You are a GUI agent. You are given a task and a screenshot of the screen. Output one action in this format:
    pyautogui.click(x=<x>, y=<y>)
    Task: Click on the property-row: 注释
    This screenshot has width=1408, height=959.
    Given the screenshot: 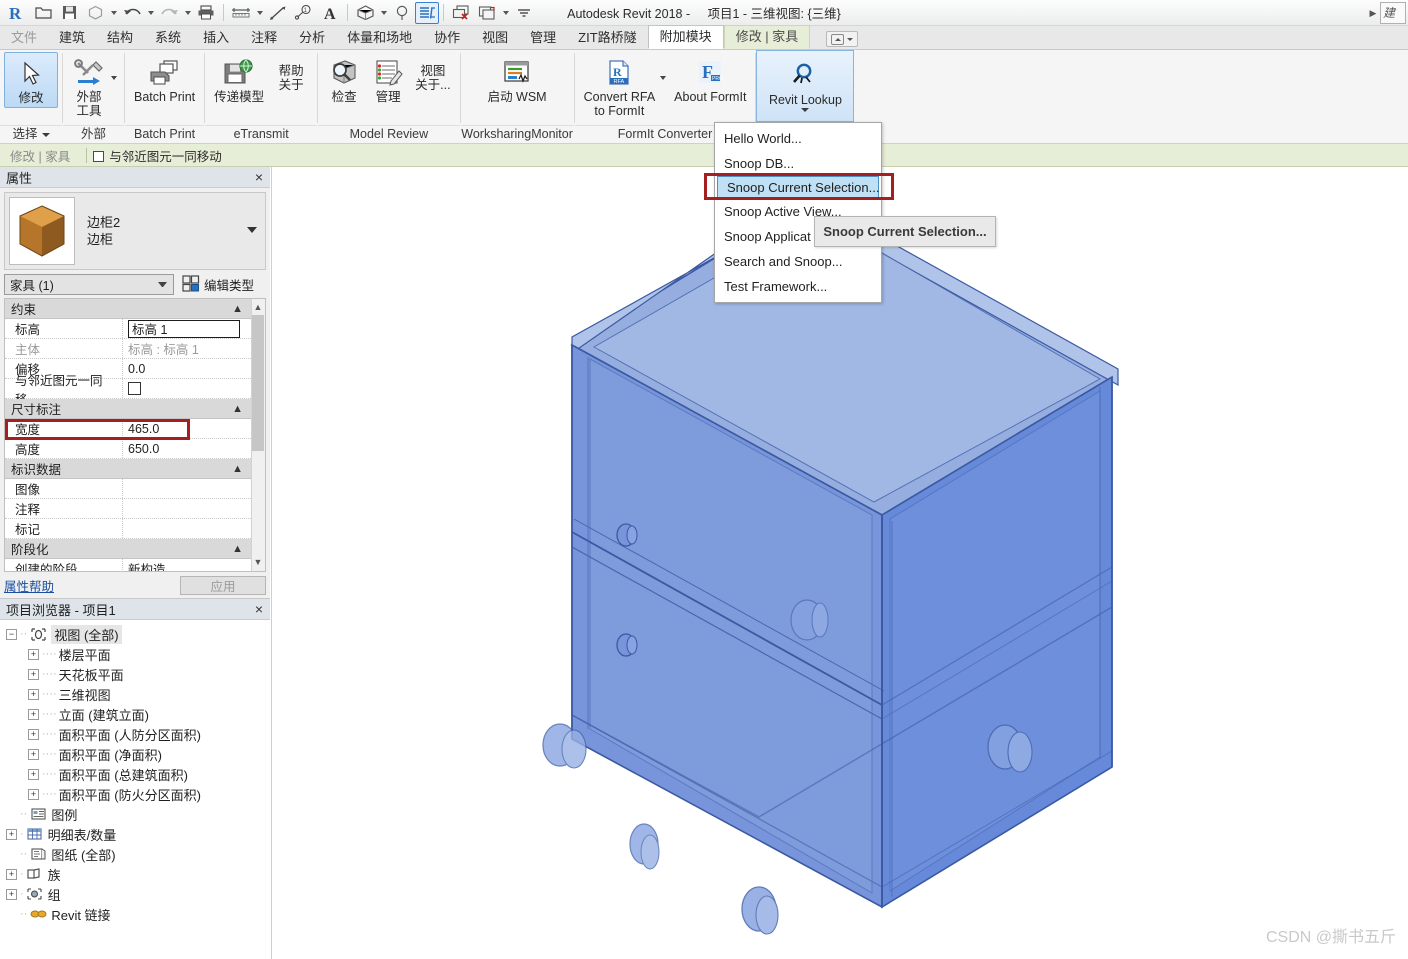 What is the action you would take?
    pyautogui.click(x=135, y=509)
    